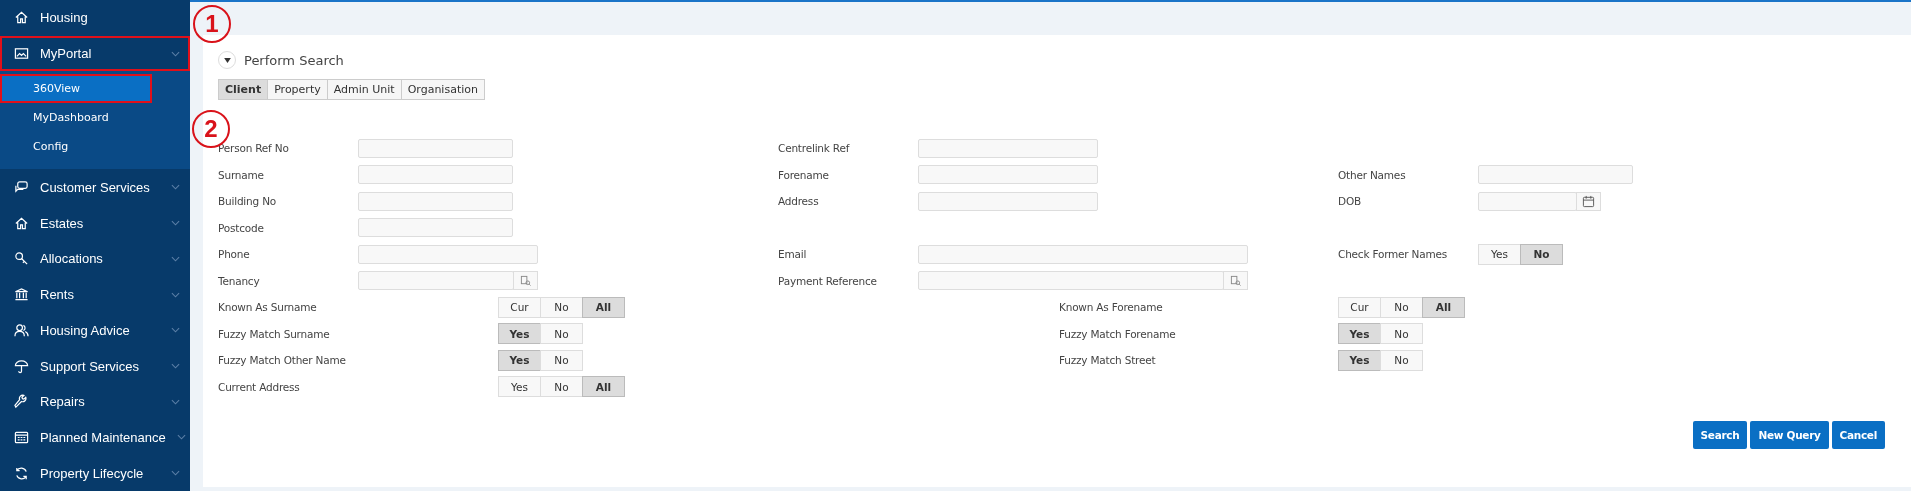 The image size is (1911, 491). Describe the element at coordinates (1720, 435) in the screenshot. I see `action-button: Search` at that location.